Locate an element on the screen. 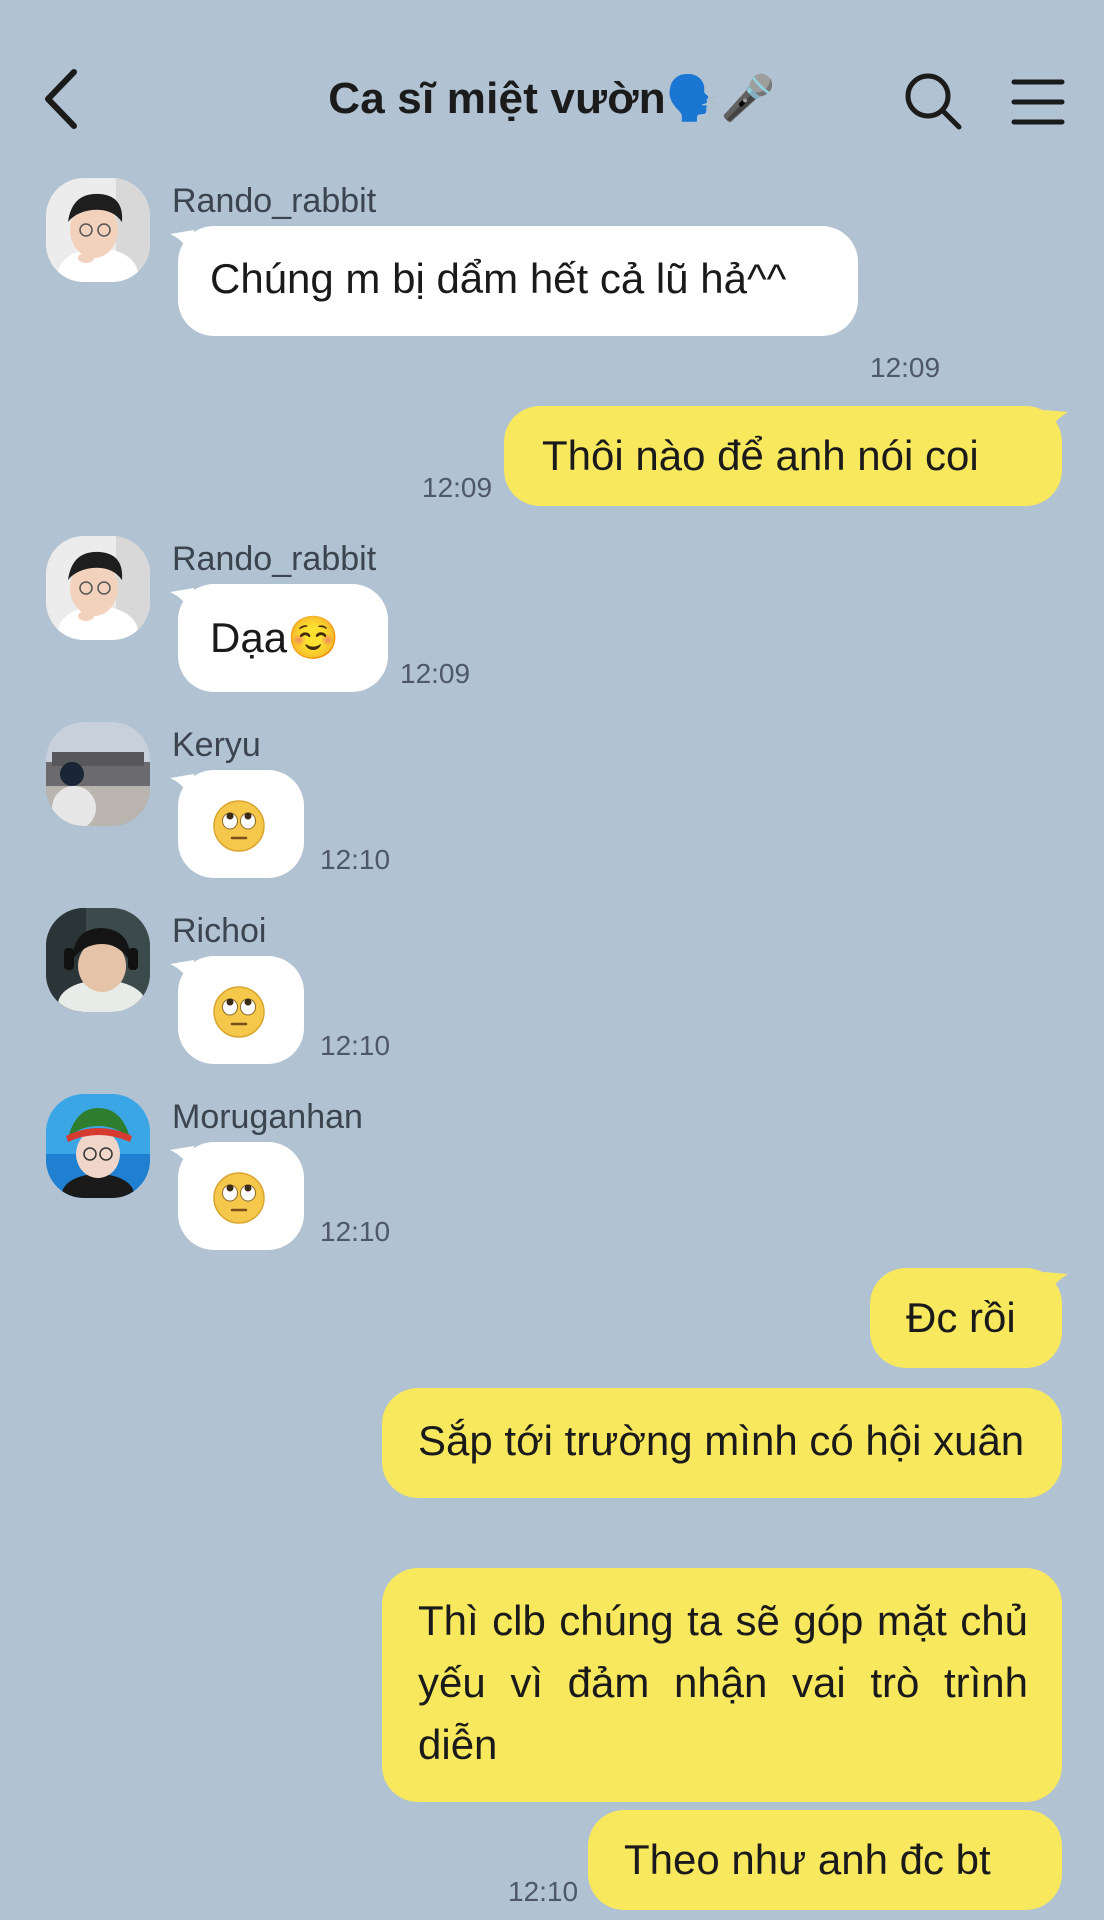  sender-name: Richoi is located at coordinates (219, 931).